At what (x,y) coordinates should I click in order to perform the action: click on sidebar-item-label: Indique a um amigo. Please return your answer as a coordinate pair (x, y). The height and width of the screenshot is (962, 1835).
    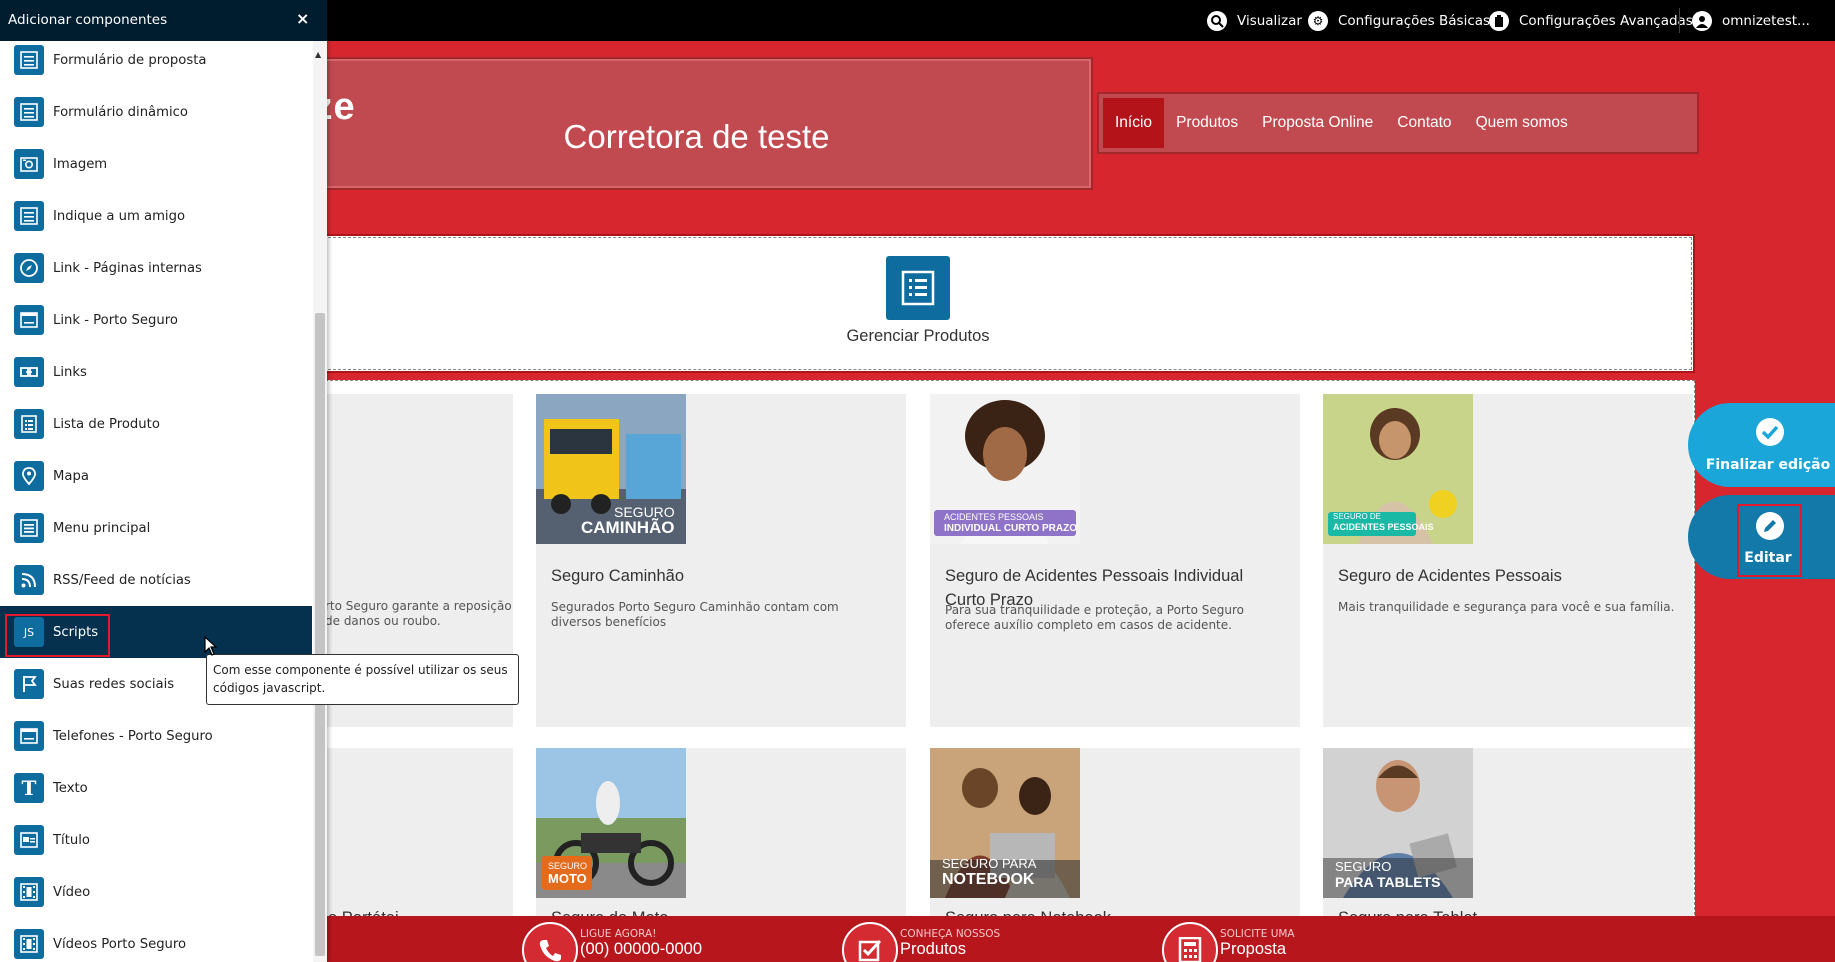
    Looking at the image, I should click on (119, 216).